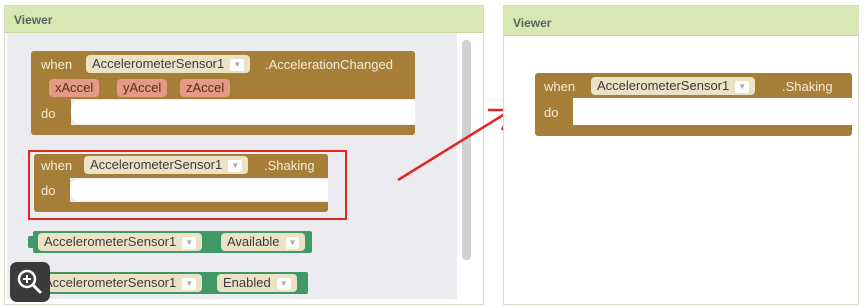 The image size is (864, 307). I want to click on red-arrow-icon, so click(456, 145).